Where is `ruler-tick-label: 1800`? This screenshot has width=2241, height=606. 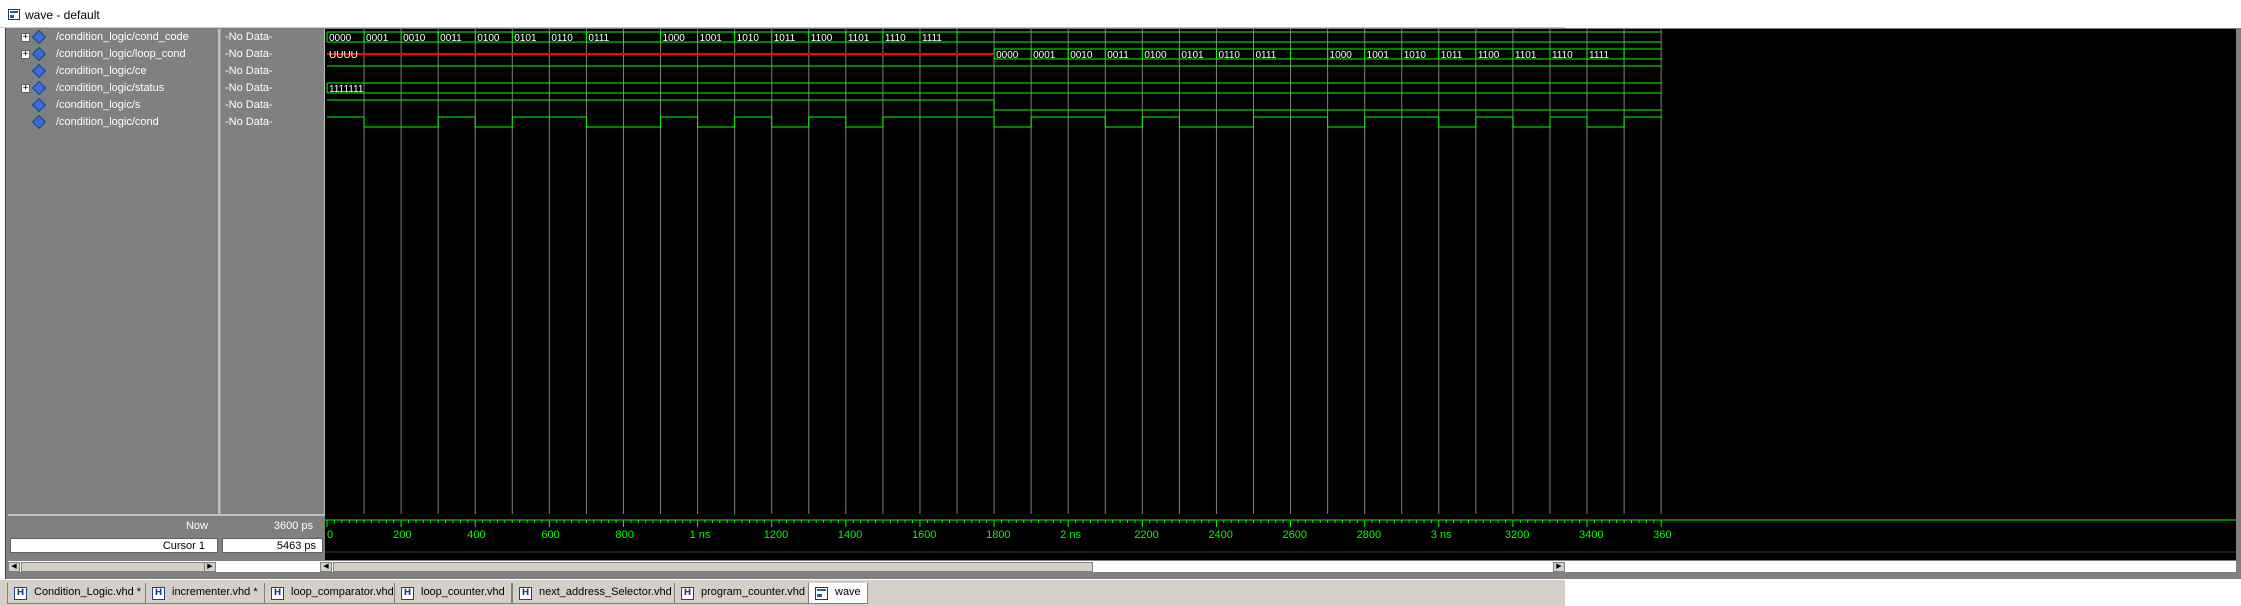
ruler-tick-label: 1800 is located at coordinates (998, 535).